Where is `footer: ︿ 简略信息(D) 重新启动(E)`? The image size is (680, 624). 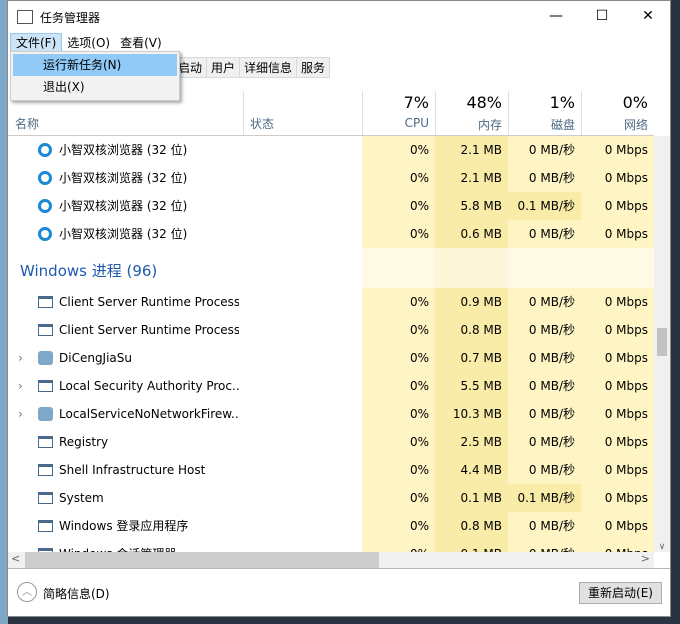
footer: ︿ 简略信息(D) 重新启动(E) is located at coordinates (339, 592).